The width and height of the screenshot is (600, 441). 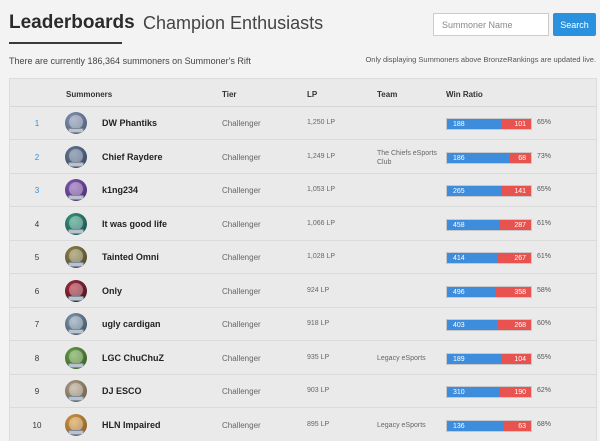 What do you see at coordinates (522, 158) in the screenshot?
I see `losses-count: 68` at bounding box center [522, 158].